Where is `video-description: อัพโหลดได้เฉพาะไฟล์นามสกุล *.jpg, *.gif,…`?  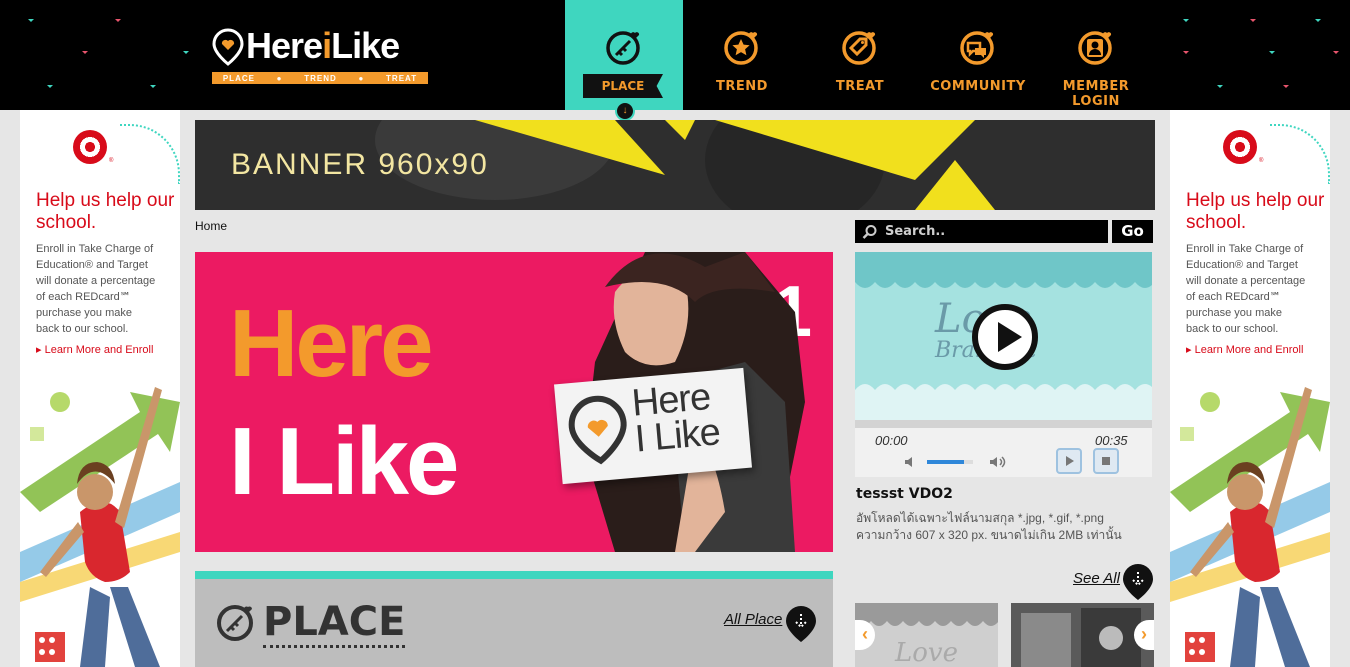
video-description: อัพโหลดได้เฉพาะไฟล์นามสกุล *.jpg, *.gif,… is located at coordinates (1004, 527).